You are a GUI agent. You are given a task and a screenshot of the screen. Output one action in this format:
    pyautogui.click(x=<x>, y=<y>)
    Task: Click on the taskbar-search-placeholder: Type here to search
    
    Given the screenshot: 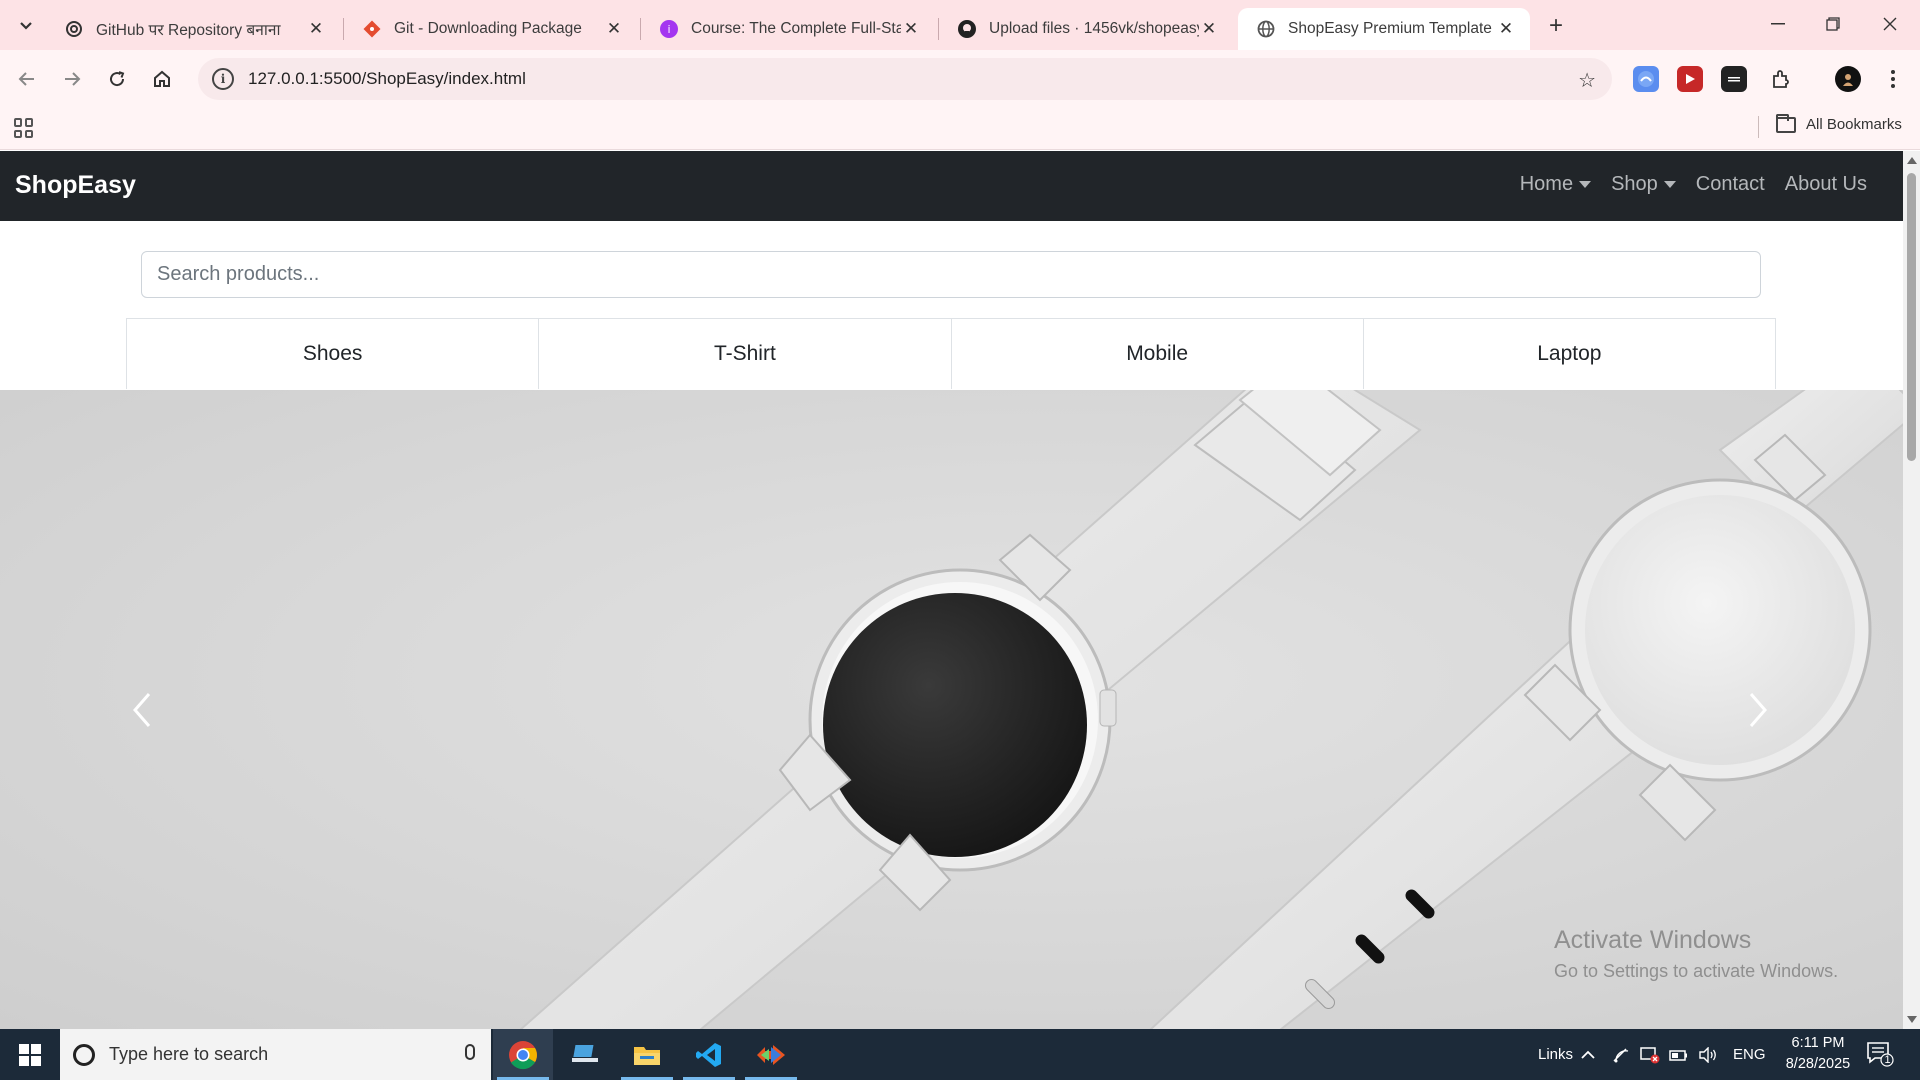 What is the action you would take?
    pyautogui.click(x=189, y=1054)
    